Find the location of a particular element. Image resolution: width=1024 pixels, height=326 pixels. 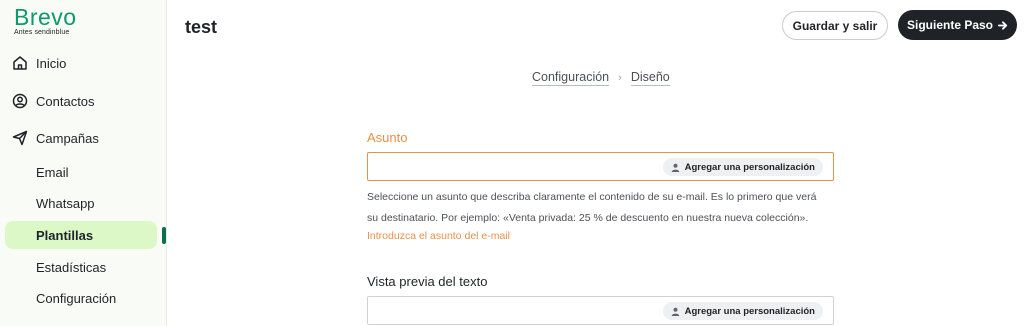

page-title: test is located at coordinates (201, 27).